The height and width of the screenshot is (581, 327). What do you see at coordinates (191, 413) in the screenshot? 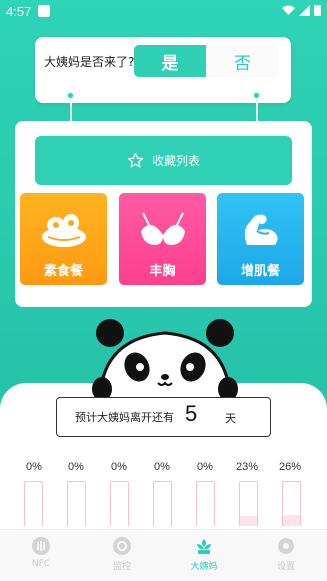
I see `countdown-value: 5` at bounding box center [191, 413].